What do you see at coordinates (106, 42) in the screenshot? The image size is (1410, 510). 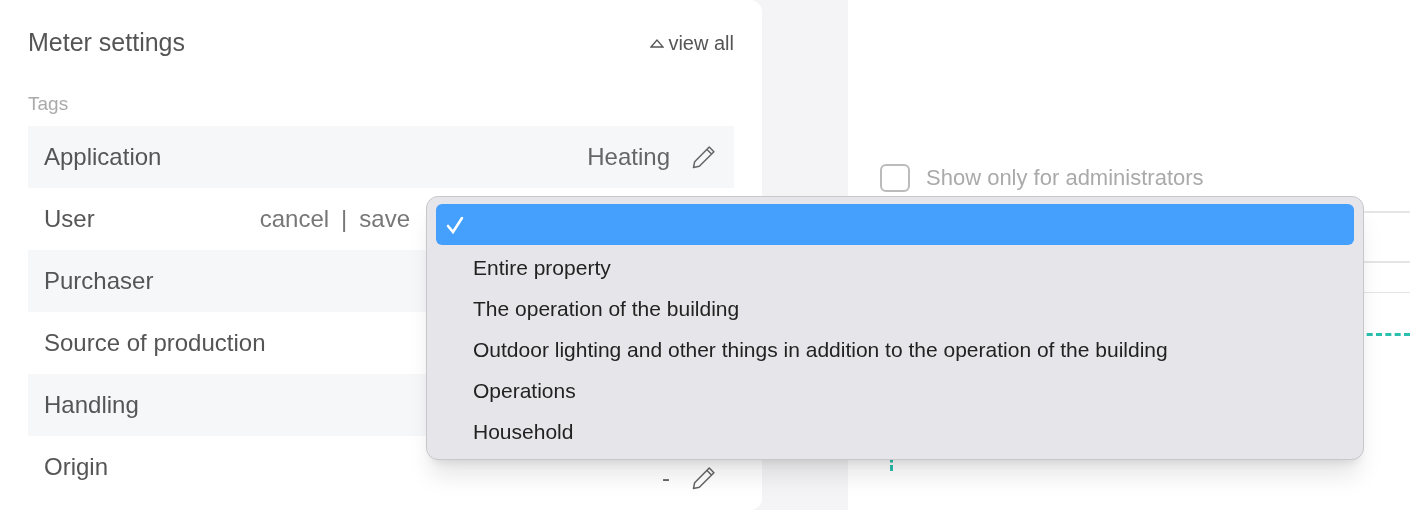 I see `panel-title: Meter settings` at bounding box center [106, 42].